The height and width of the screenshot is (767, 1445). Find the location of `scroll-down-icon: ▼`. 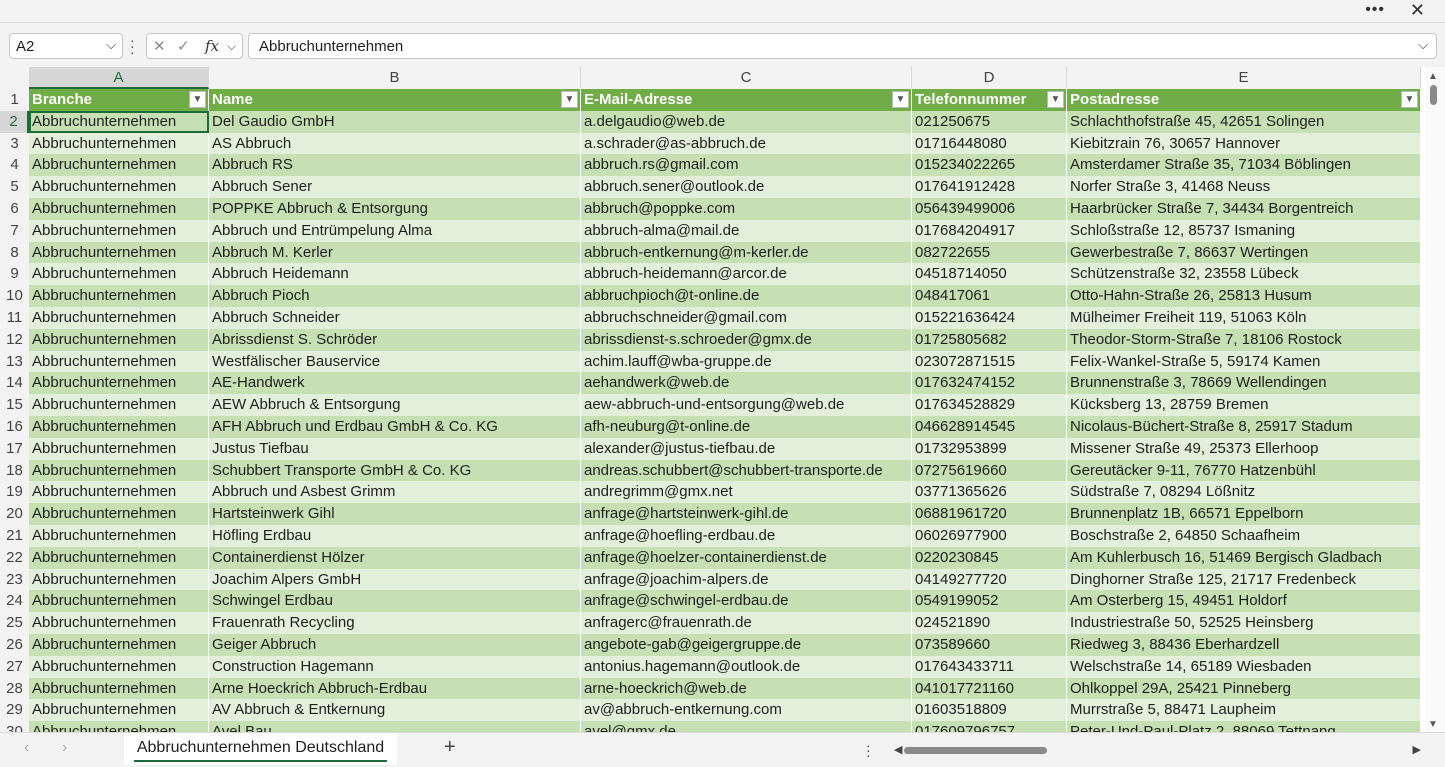

scroll-down-icon: ▼ is located at coordinates (1433, 724).